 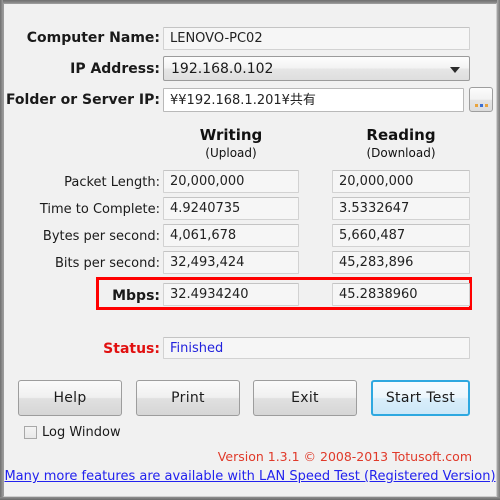 I want to click on ip-address-label: IP Address:, so click(x=115, y=69).